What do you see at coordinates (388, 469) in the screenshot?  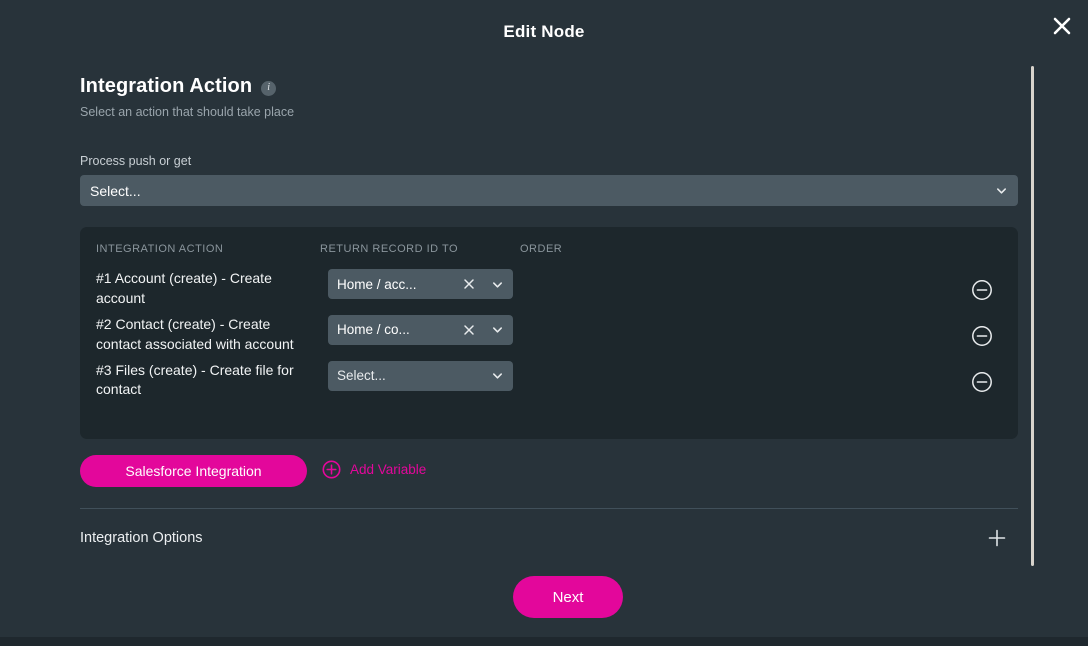 I see `add-variable-label: Add Variable` at bounding box center [388, 469].